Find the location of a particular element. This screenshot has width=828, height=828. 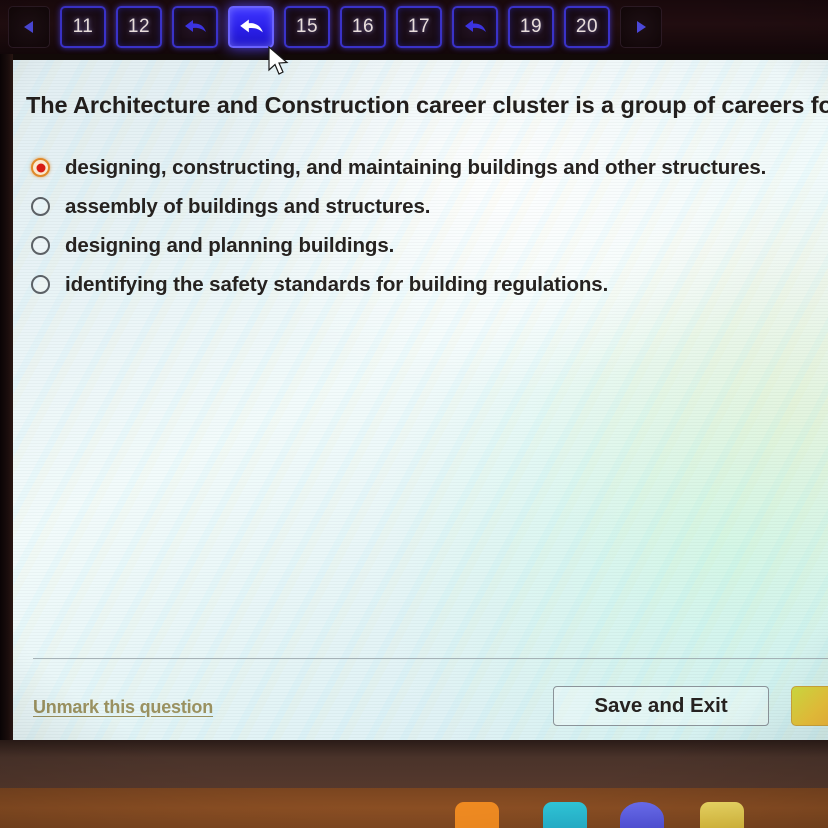

monitor-bezel-left is located at coordinates (6, 399).